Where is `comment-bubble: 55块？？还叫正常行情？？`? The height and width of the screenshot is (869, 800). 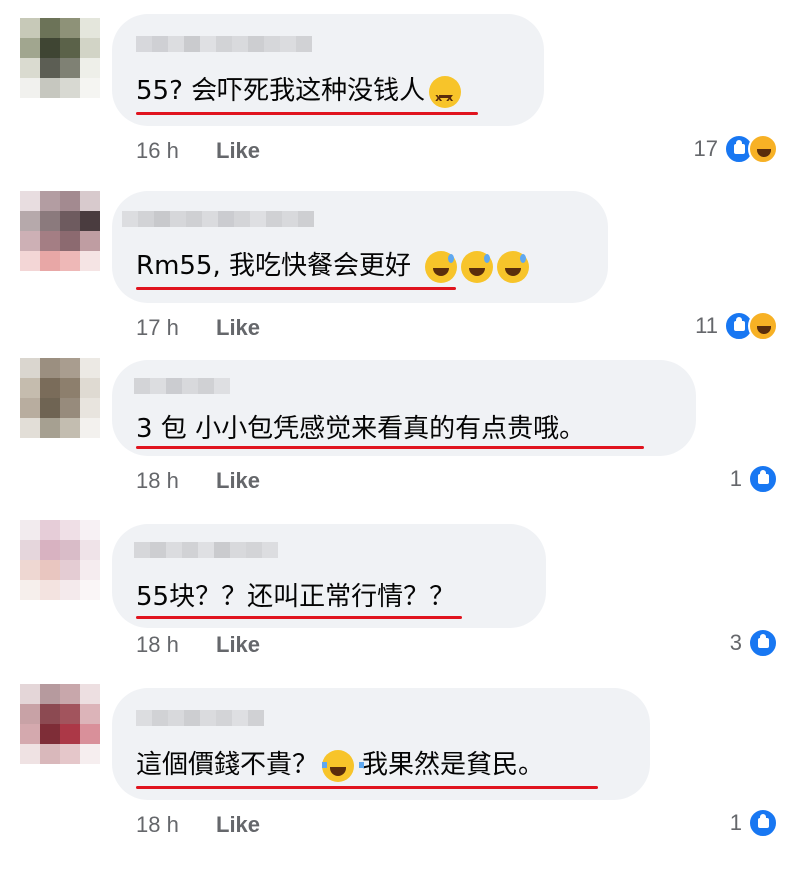
comment-bubble: 55块？？还叫正常行情？？ is located at coordinates (329, 576).